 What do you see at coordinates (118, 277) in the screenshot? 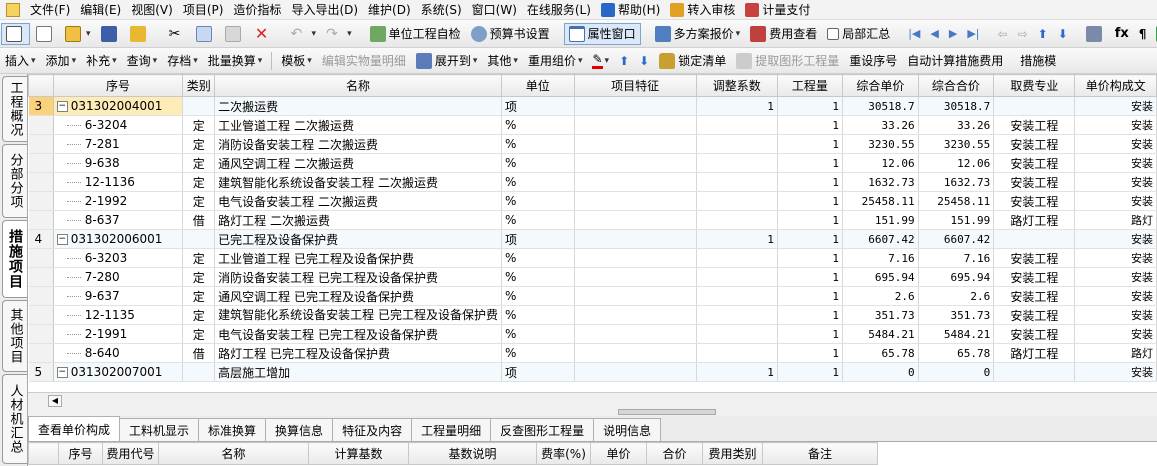
I see `code-cell: 7-280` at bounding box center [118, 277].